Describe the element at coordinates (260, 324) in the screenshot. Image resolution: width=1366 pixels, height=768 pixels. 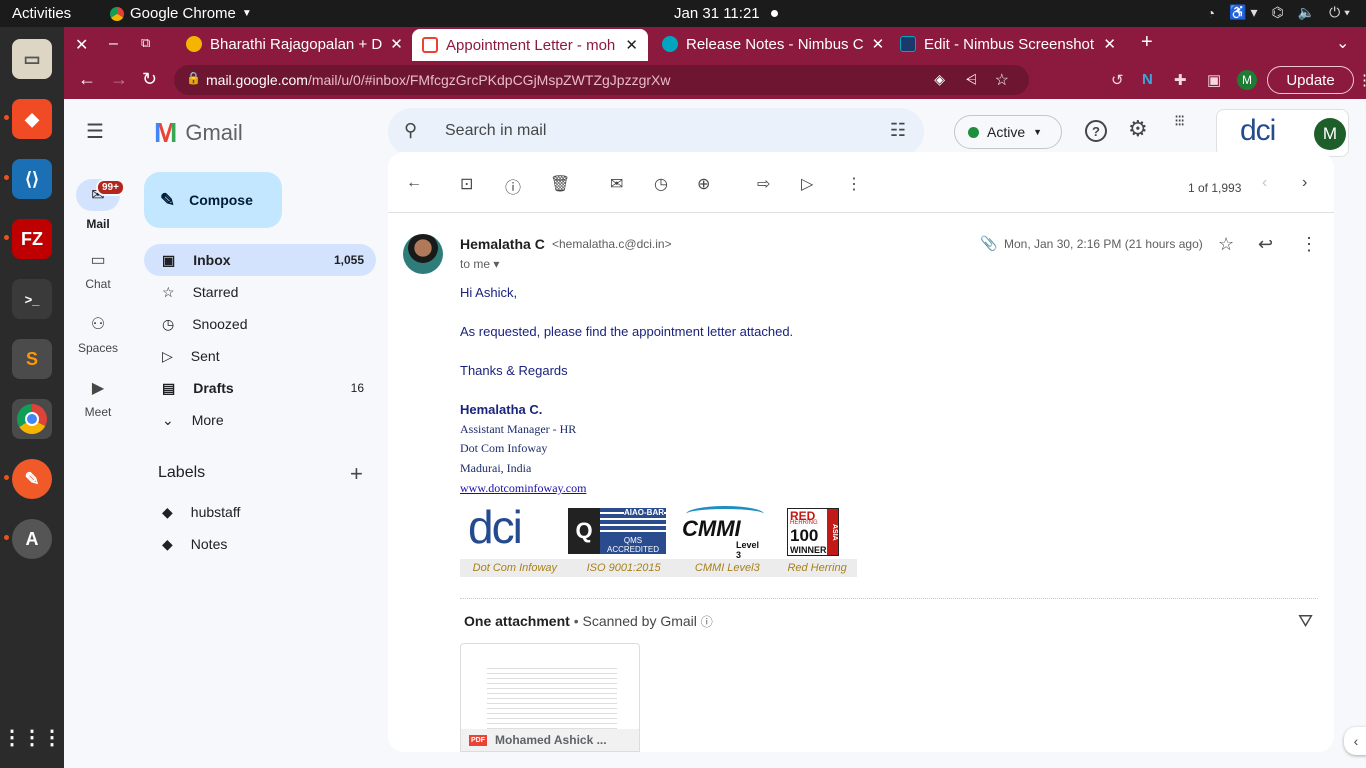
I see `nav-snoozed: ◷ Snoozed` at that location.